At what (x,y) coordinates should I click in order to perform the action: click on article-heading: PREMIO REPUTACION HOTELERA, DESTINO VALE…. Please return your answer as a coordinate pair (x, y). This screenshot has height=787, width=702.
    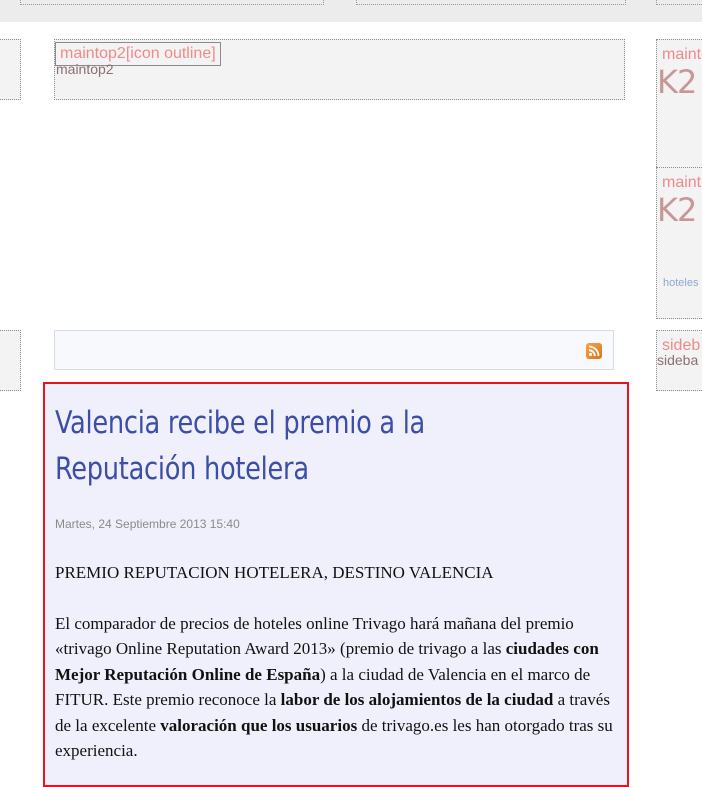
    Looking at the image, I should click on (274, 572).